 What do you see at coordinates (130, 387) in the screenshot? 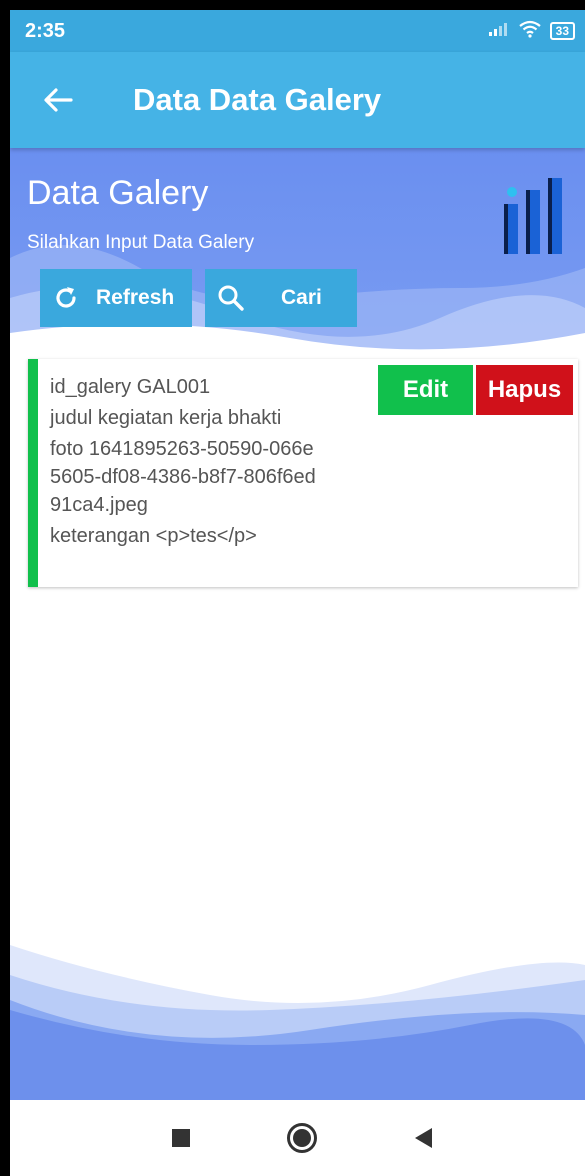
I see `galery-id: id_galery GAL001` at bounding box center [130, 387].